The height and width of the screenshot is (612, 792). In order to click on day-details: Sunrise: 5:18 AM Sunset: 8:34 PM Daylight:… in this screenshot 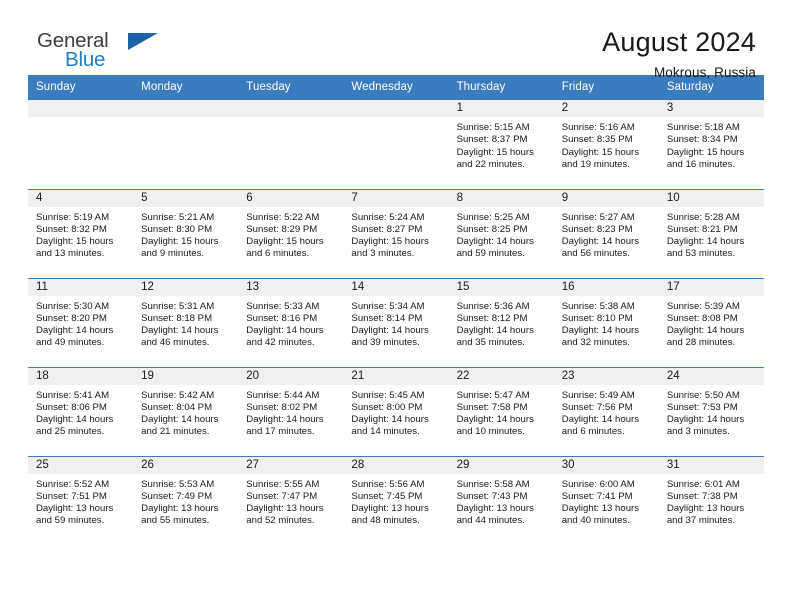, I will do `click(711, 144)`.